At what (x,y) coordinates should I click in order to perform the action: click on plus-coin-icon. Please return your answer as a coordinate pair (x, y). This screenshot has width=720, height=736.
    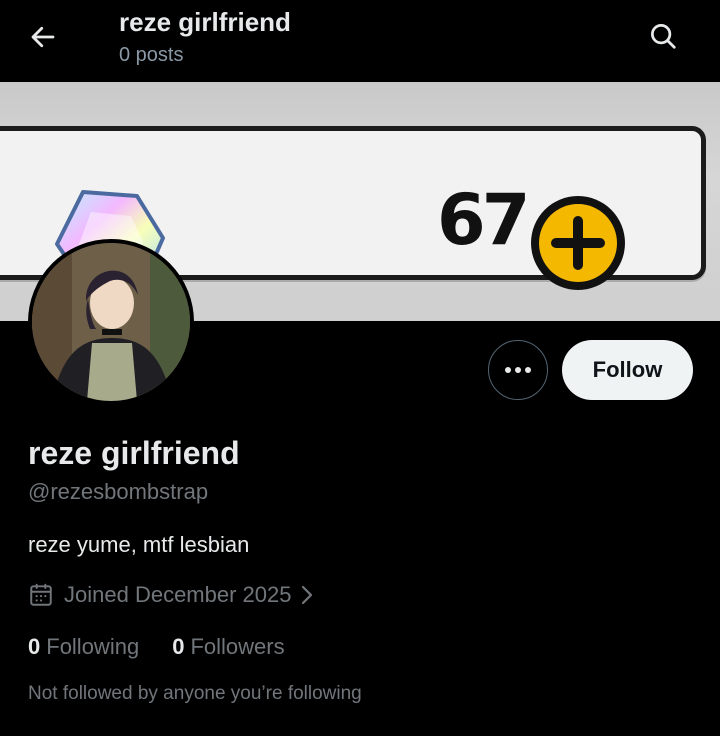
    Looking at the image, I should click on (578, 243).